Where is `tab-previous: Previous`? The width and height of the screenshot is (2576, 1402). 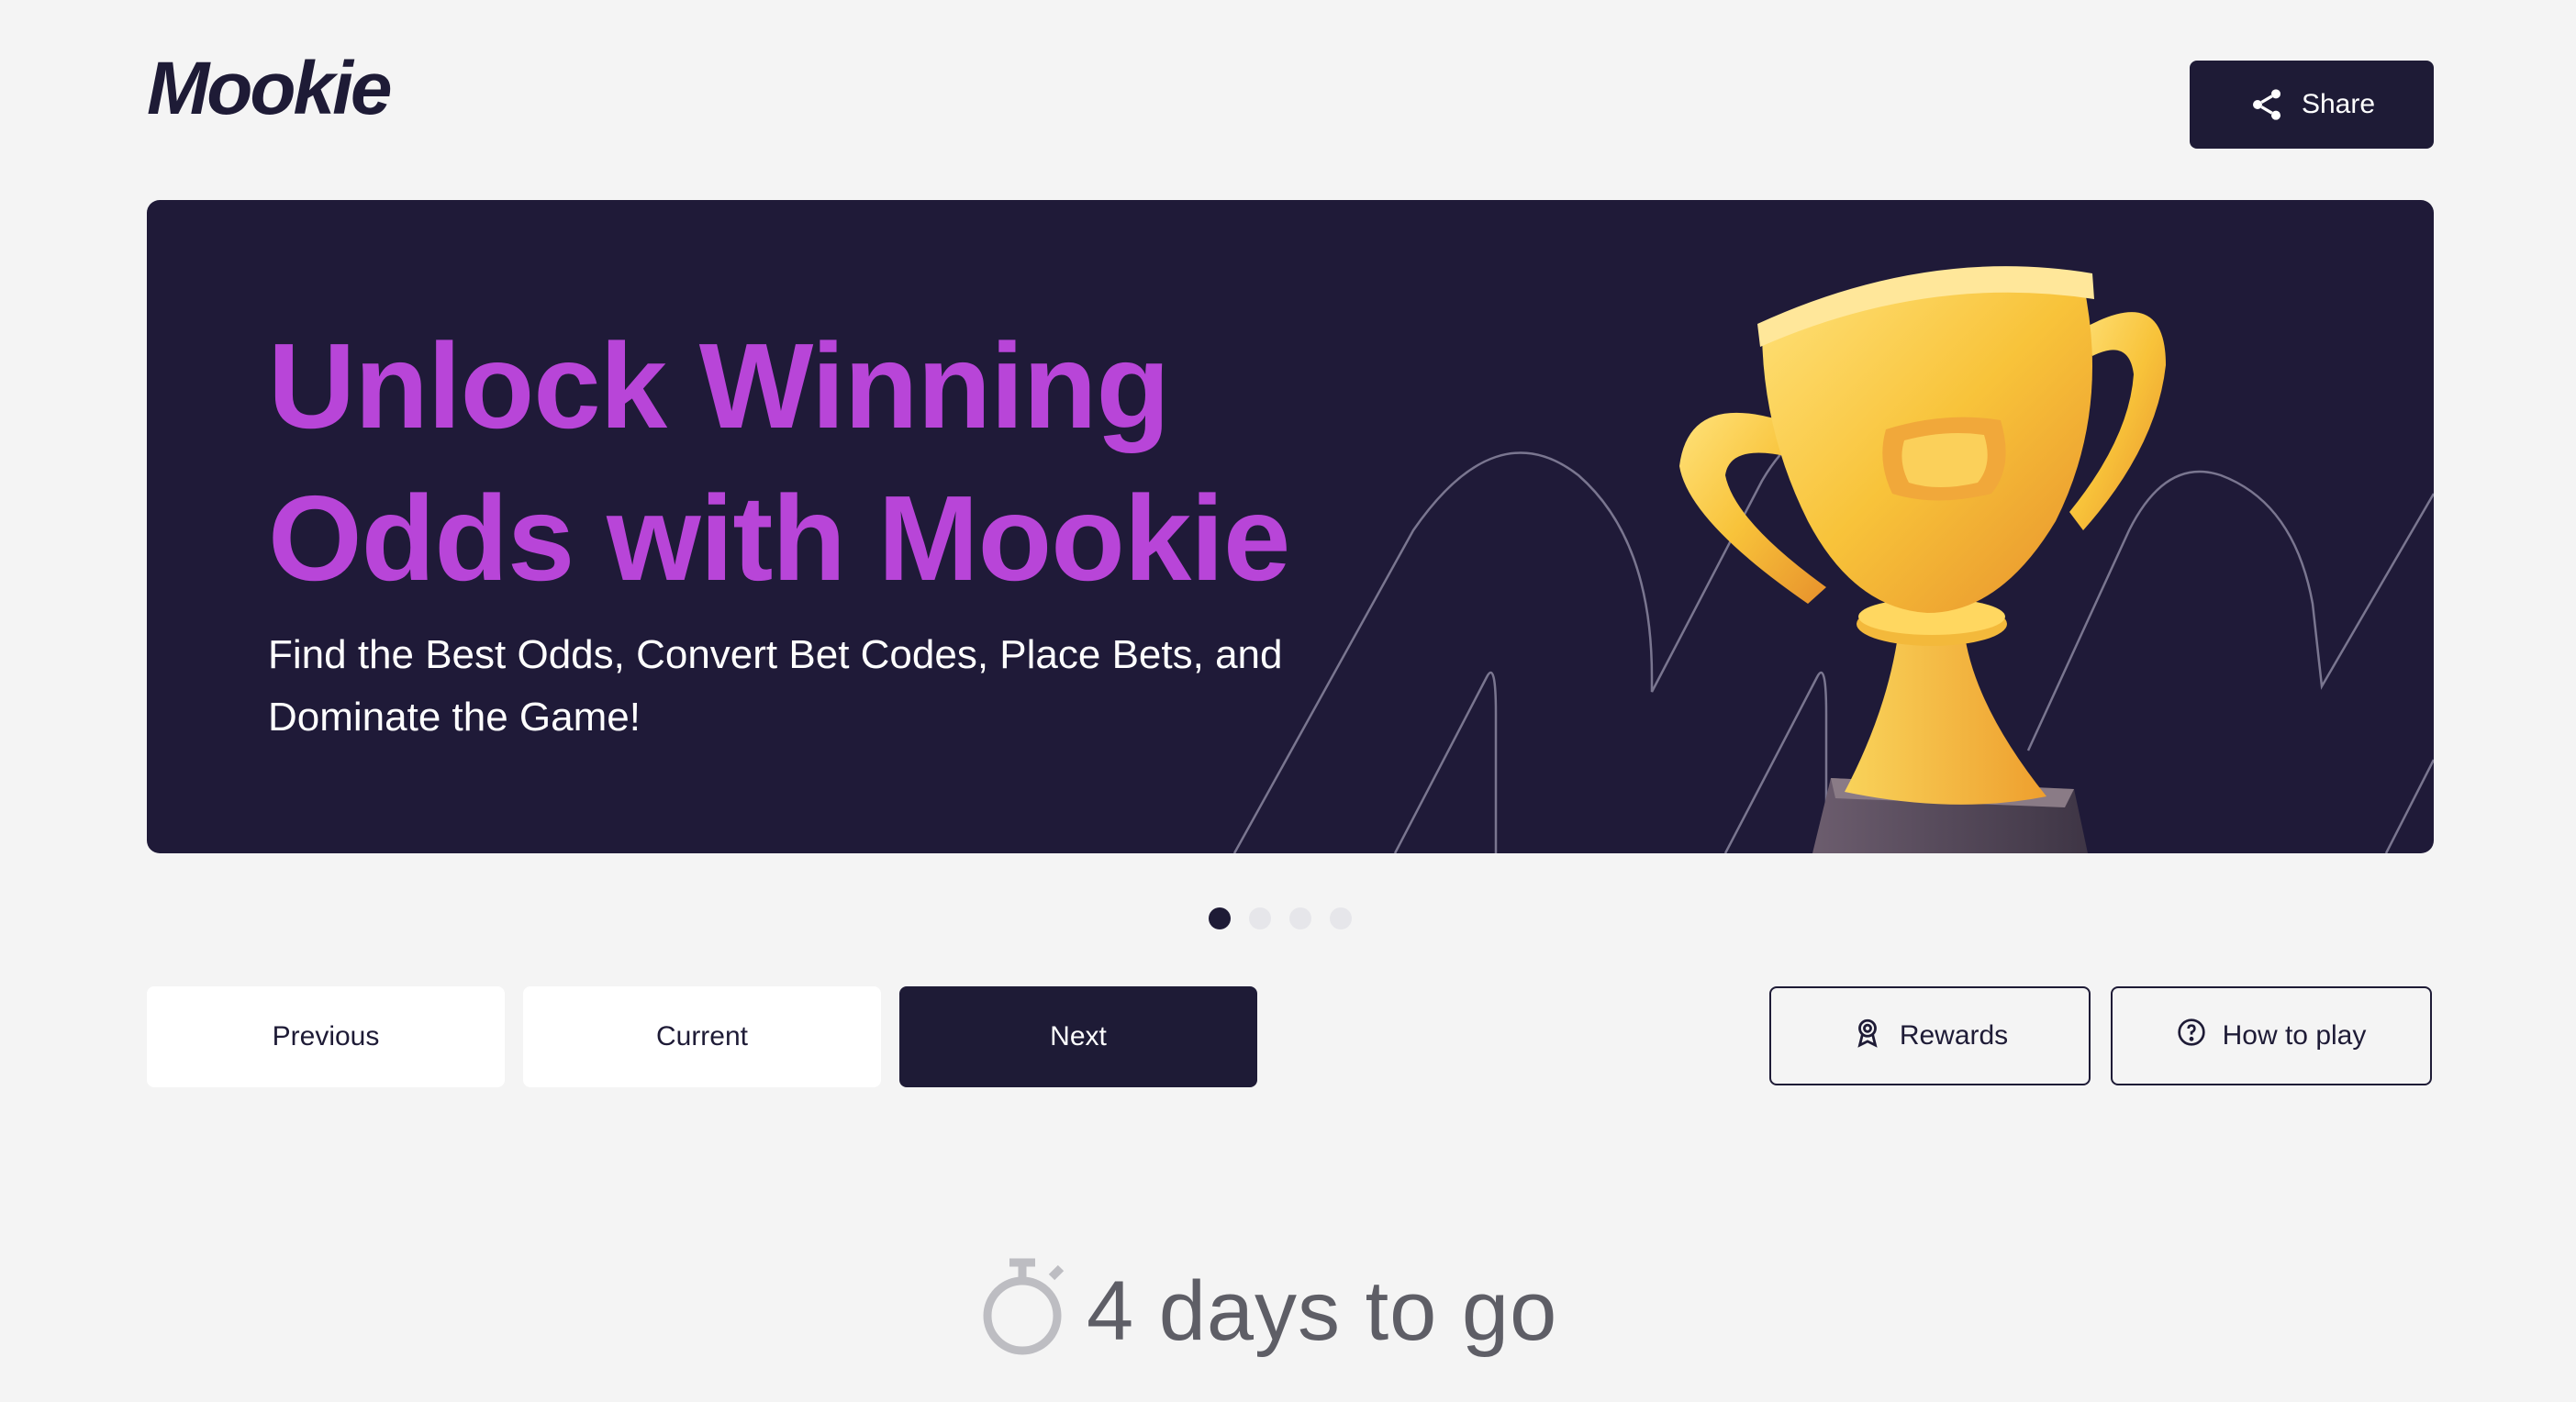
tab-previous: Previous is located at coordinates (326, 1036).